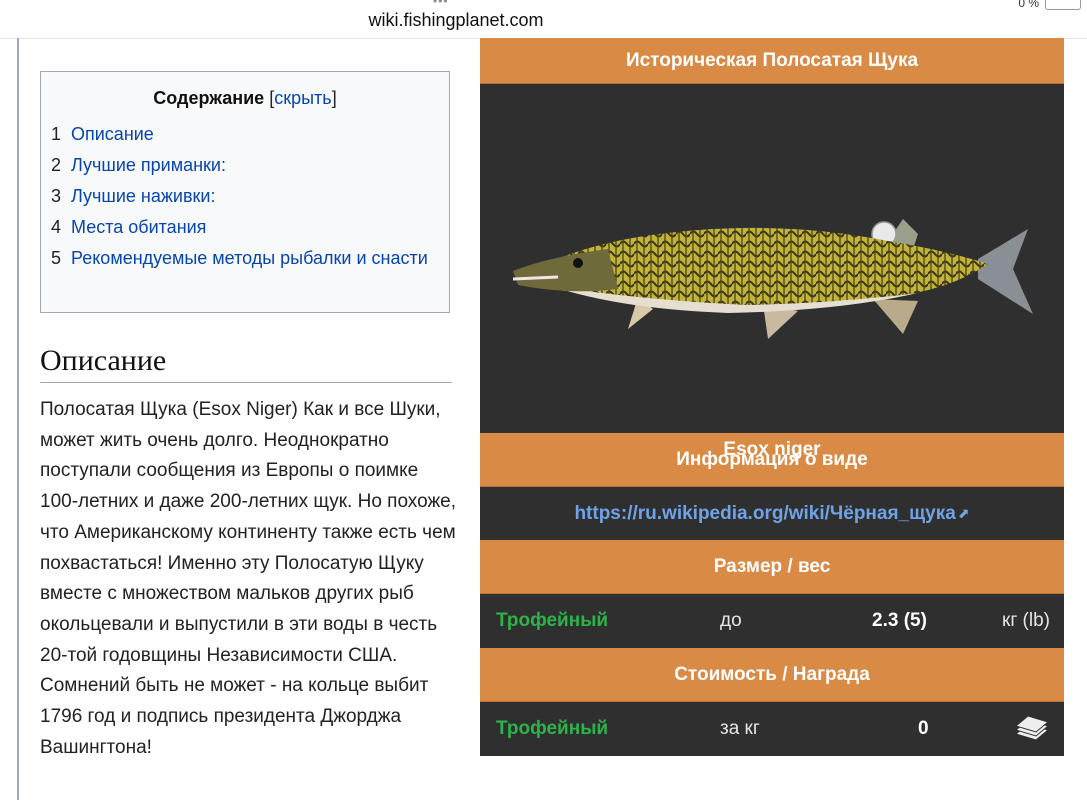 This screenshot has width=1087, height=800. I want to click on toc-item-link: Лучшие приманки:, so click(148, 165).